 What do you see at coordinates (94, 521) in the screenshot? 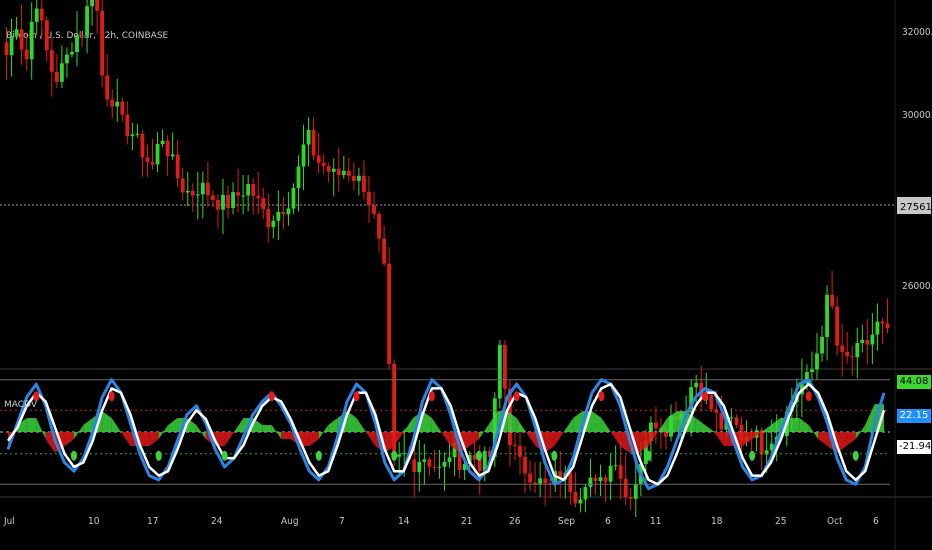
I see `time-tick-label: 10` at bounding box center [94, 521].